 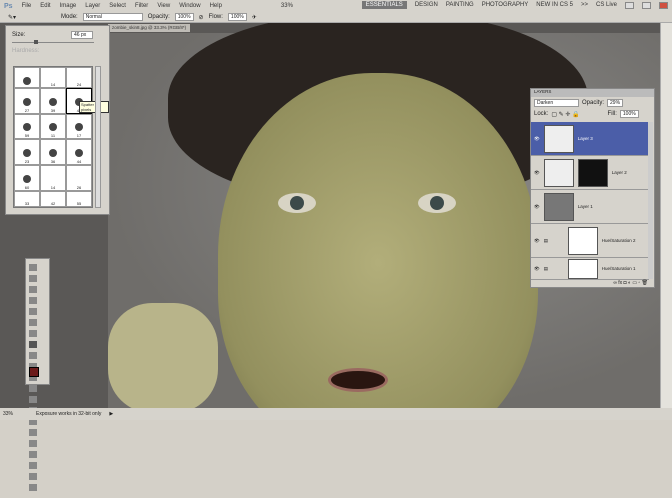 What do you see at coordinates (184, 17) in the screenshot?
I see `opacity-input: 100%` at bounding box center [184, 17].